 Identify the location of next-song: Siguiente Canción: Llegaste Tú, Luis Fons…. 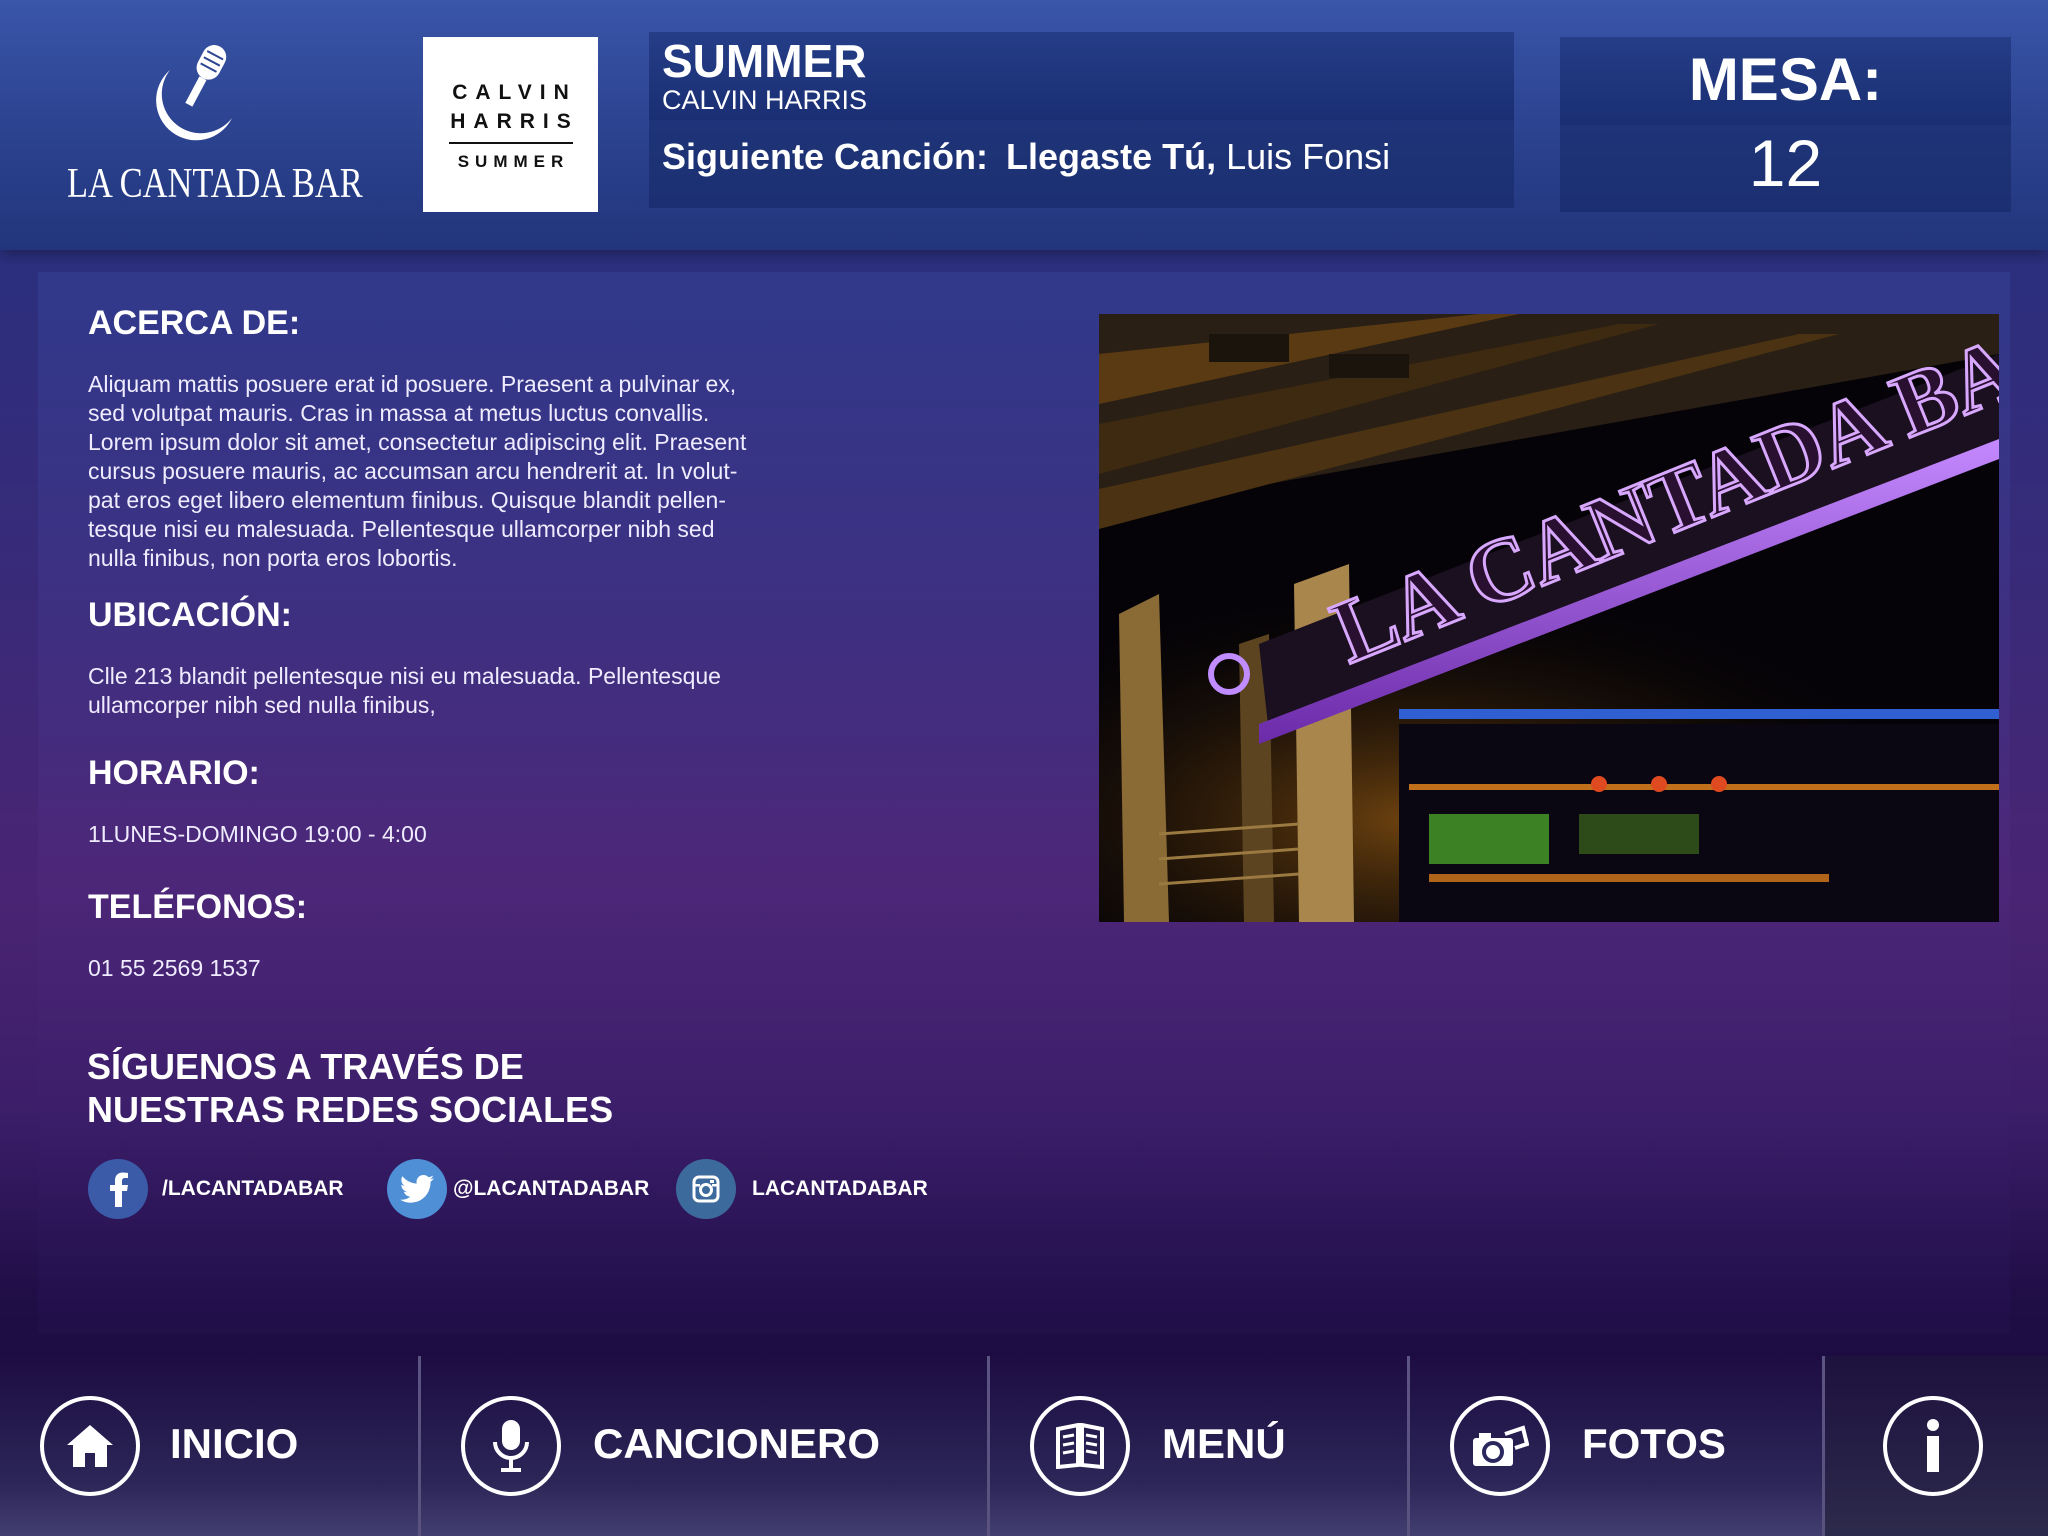
(1026, 157).